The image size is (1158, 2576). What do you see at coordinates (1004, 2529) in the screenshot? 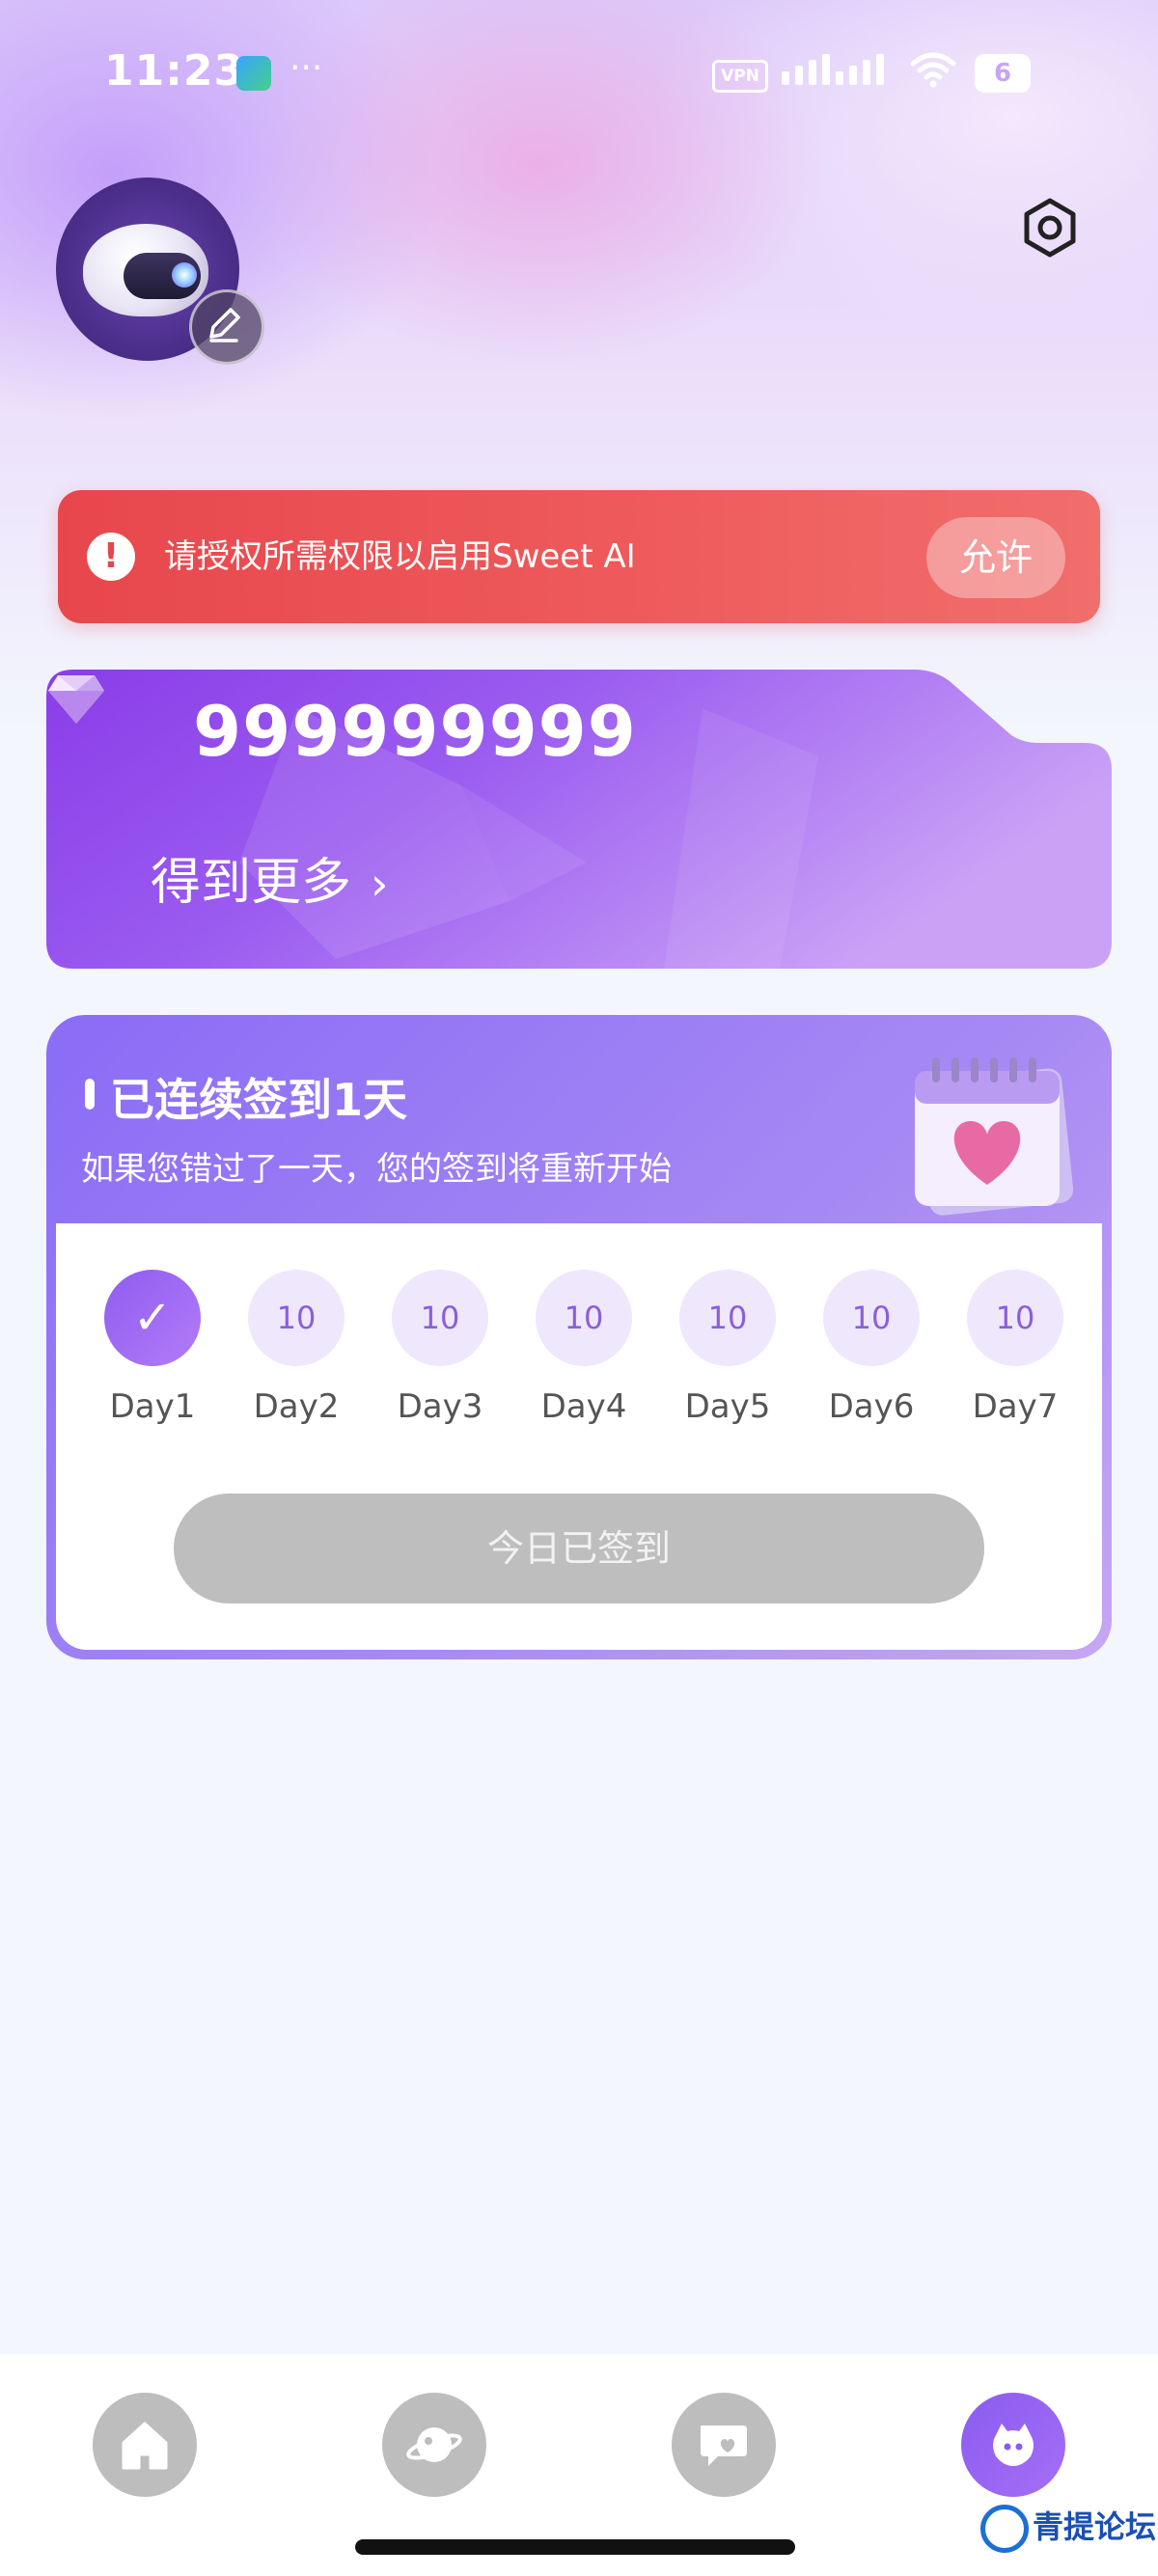
I see `watermark-logo-icon` at bounding box center [1004, 2529].